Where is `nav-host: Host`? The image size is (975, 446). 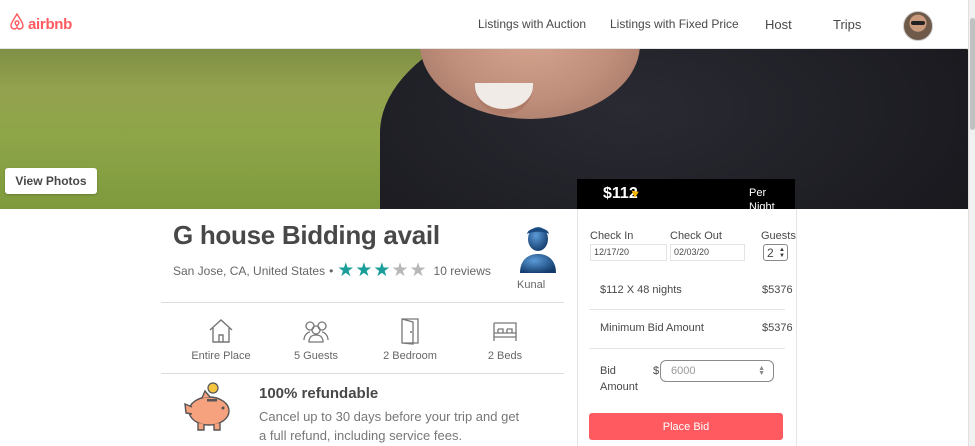
nav-host: Host is located at coordinates (778, 24).